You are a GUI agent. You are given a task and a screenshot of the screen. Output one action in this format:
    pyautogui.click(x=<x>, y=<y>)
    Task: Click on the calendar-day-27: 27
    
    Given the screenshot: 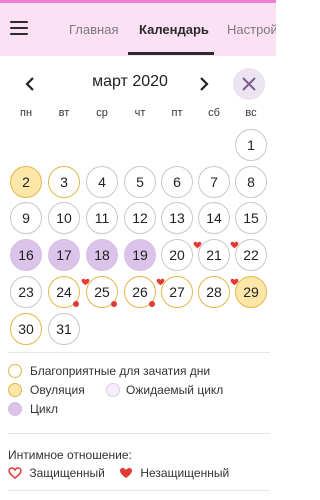 What is the action you would take?
    pyautogui.click(x=177, y=292)
    